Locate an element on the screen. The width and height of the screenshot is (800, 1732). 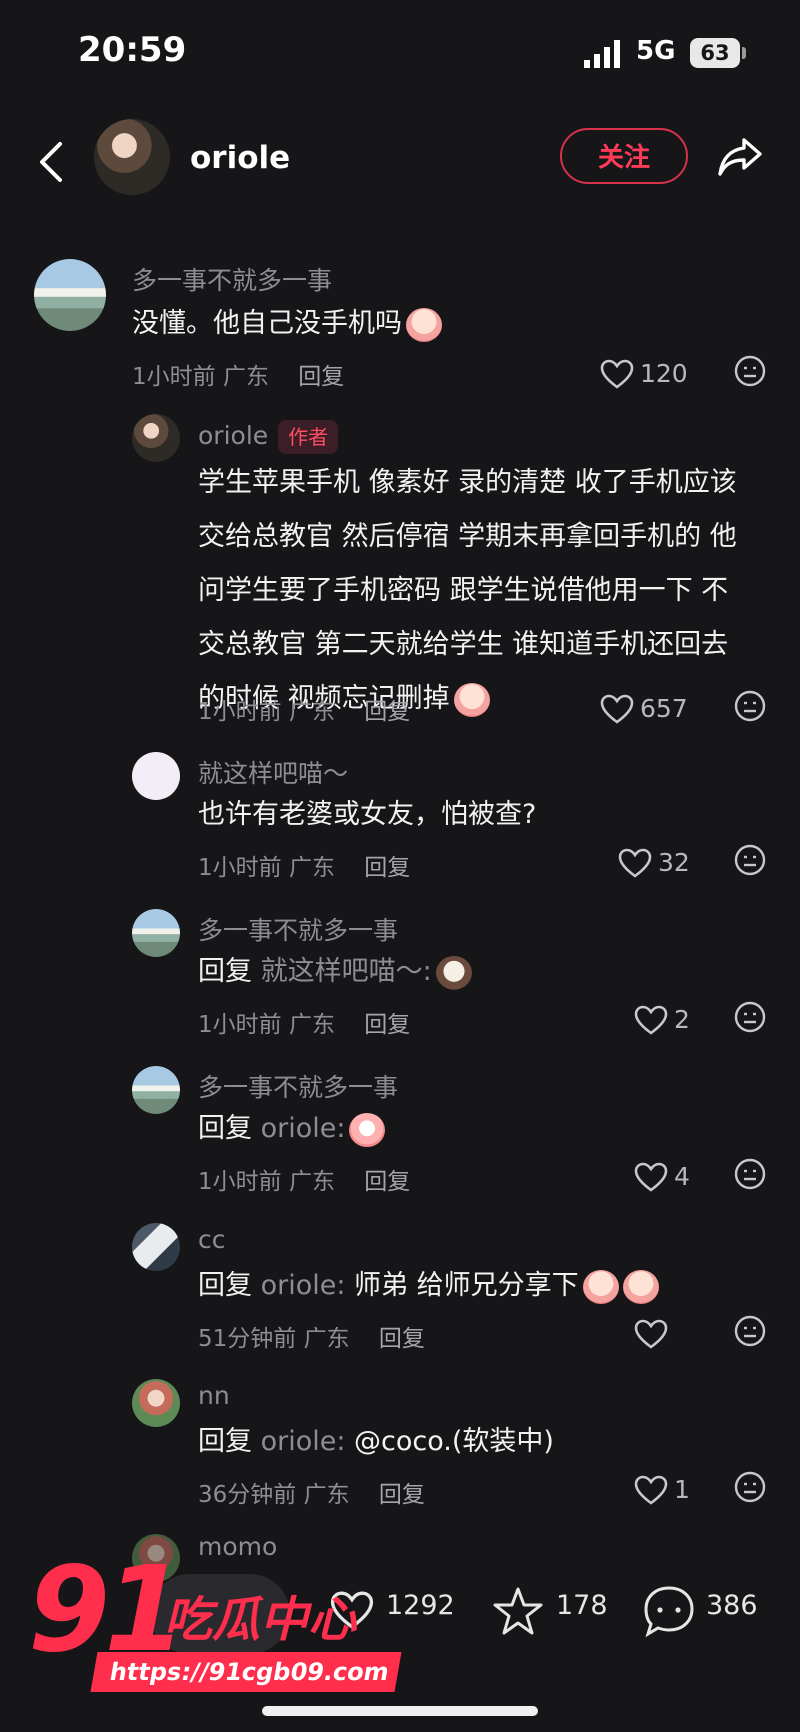
comment-time: 36分钟前 is located at coordinates (247, 1495).